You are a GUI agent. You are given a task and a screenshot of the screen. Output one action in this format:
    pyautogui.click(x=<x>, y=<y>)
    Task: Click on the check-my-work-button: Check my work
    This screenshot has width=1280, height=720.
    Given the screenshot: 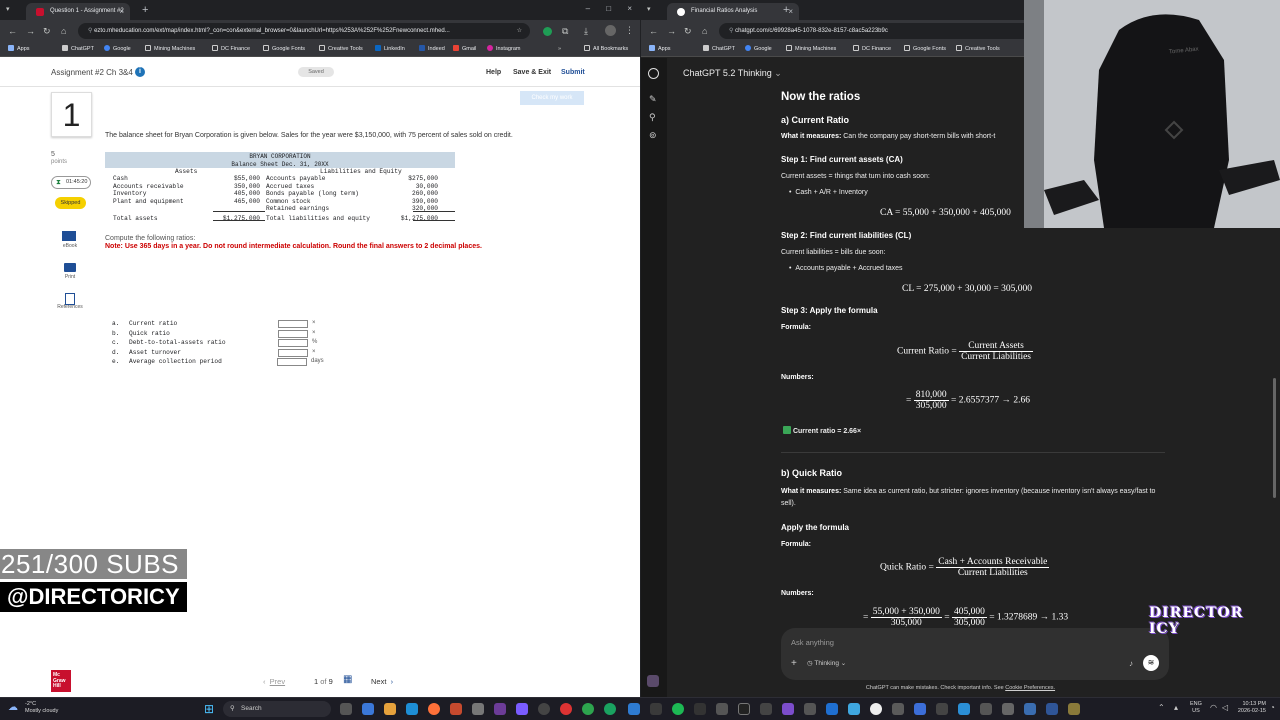 What is the action you would take?
    pyautogui.click(x=552, y=98)
    